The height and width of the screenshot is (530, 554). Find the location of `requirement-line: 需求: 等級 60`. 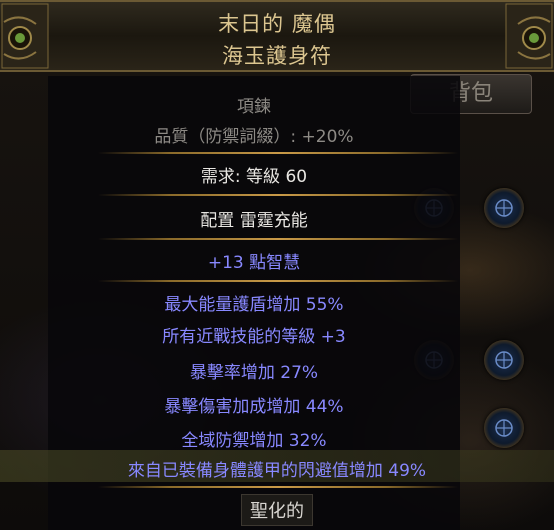

requirement-line: 需求: 等級 60 is located at coordinates (254, 177).